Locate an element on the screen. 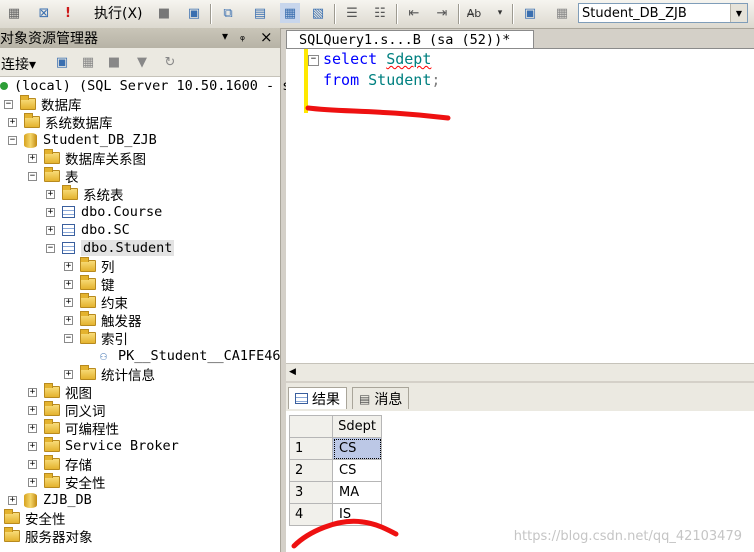 The height and width of the screenshot is (552, 754). tree-service-broker: + Service Broker is located at coordinates (103, 446).